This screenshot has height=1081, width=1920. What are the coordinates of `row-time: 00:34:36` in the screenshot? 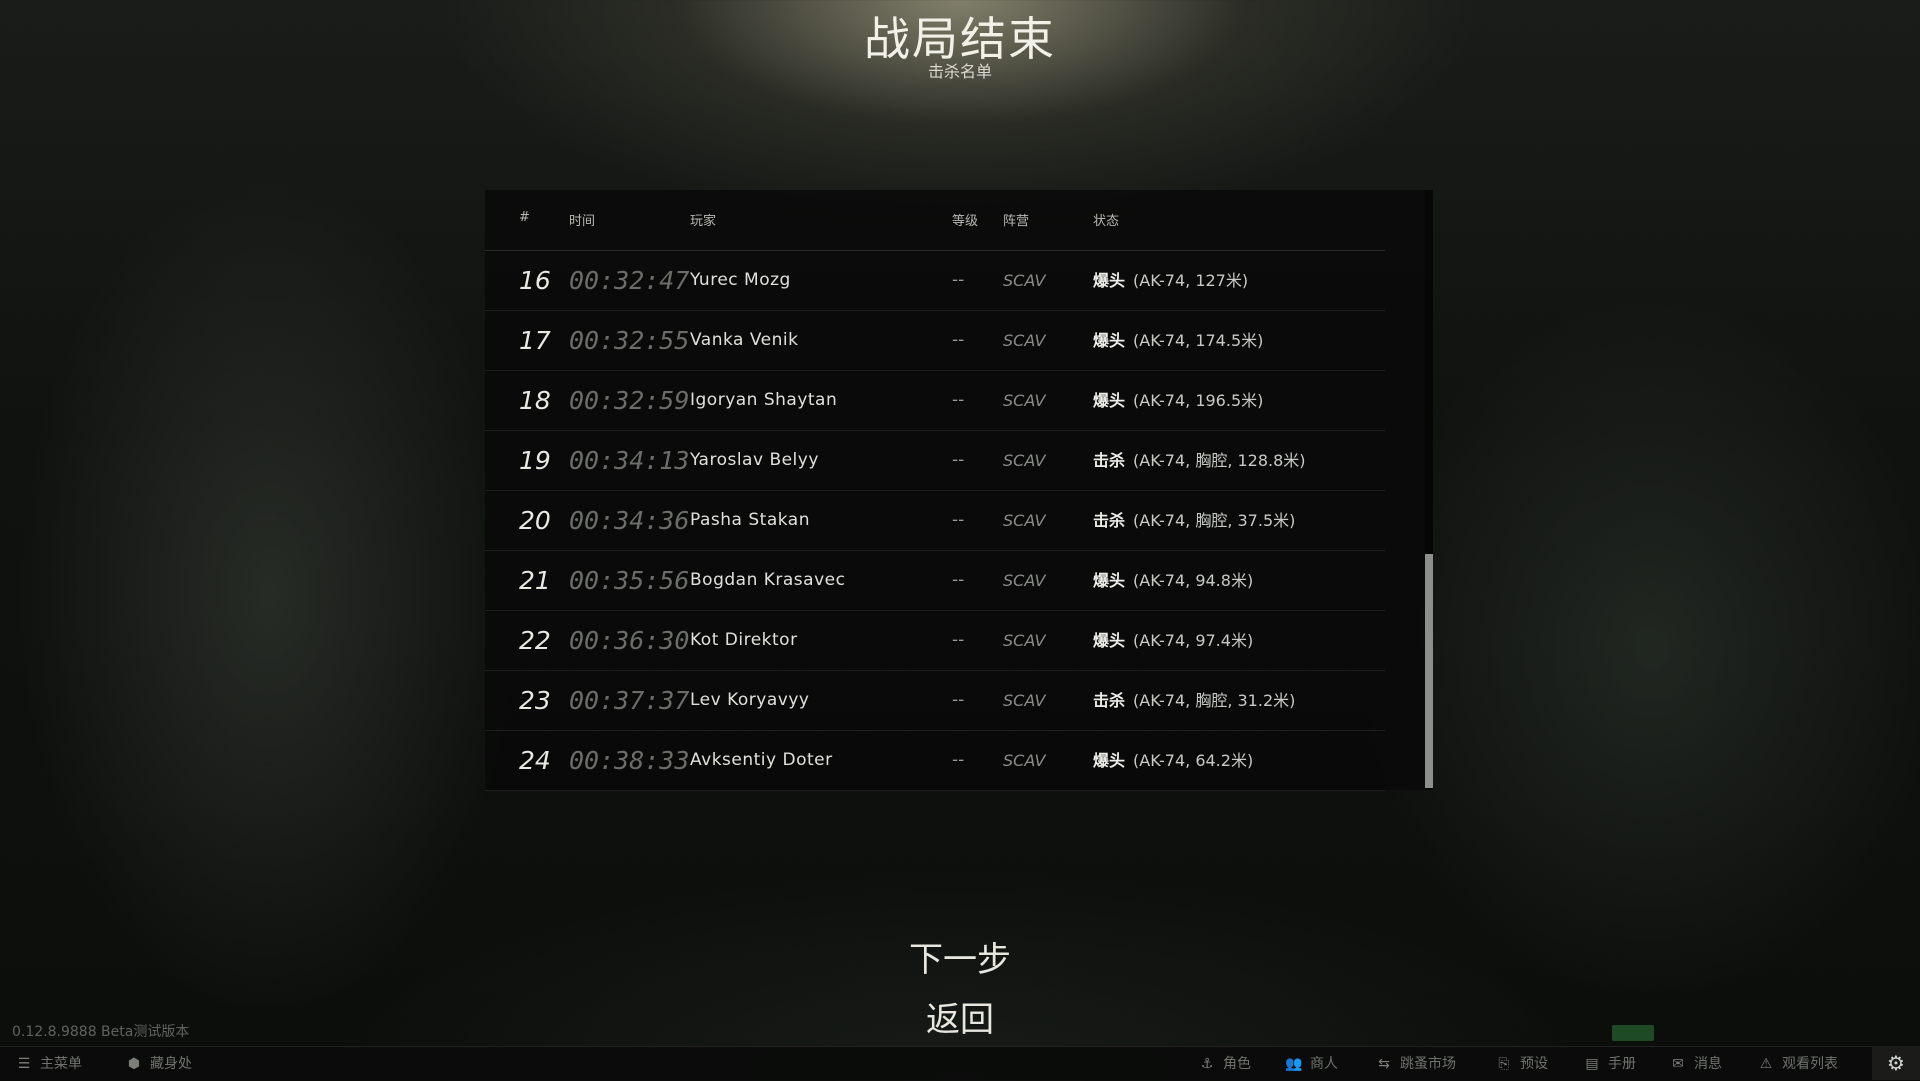 It's located at (629, 520).